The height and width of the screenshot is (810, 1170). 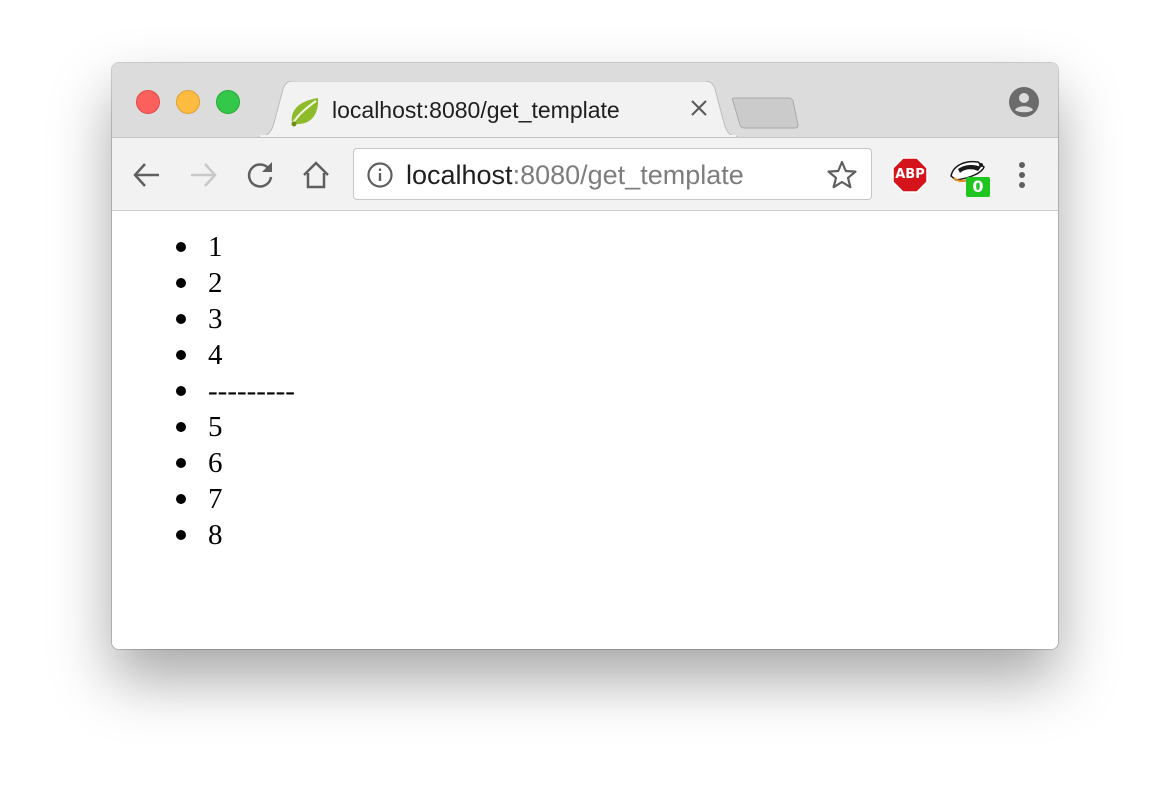 I want to click on url-host: localhost, so click(x=459, y=175).